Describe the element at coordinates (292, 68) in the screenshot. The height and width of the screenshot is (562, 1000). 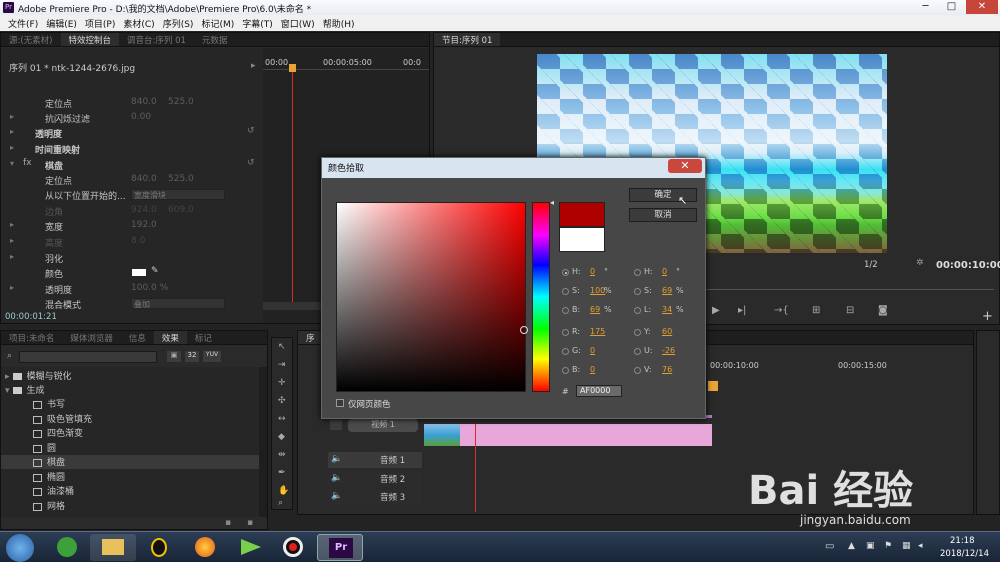
I see `playhead-handle` at that location.